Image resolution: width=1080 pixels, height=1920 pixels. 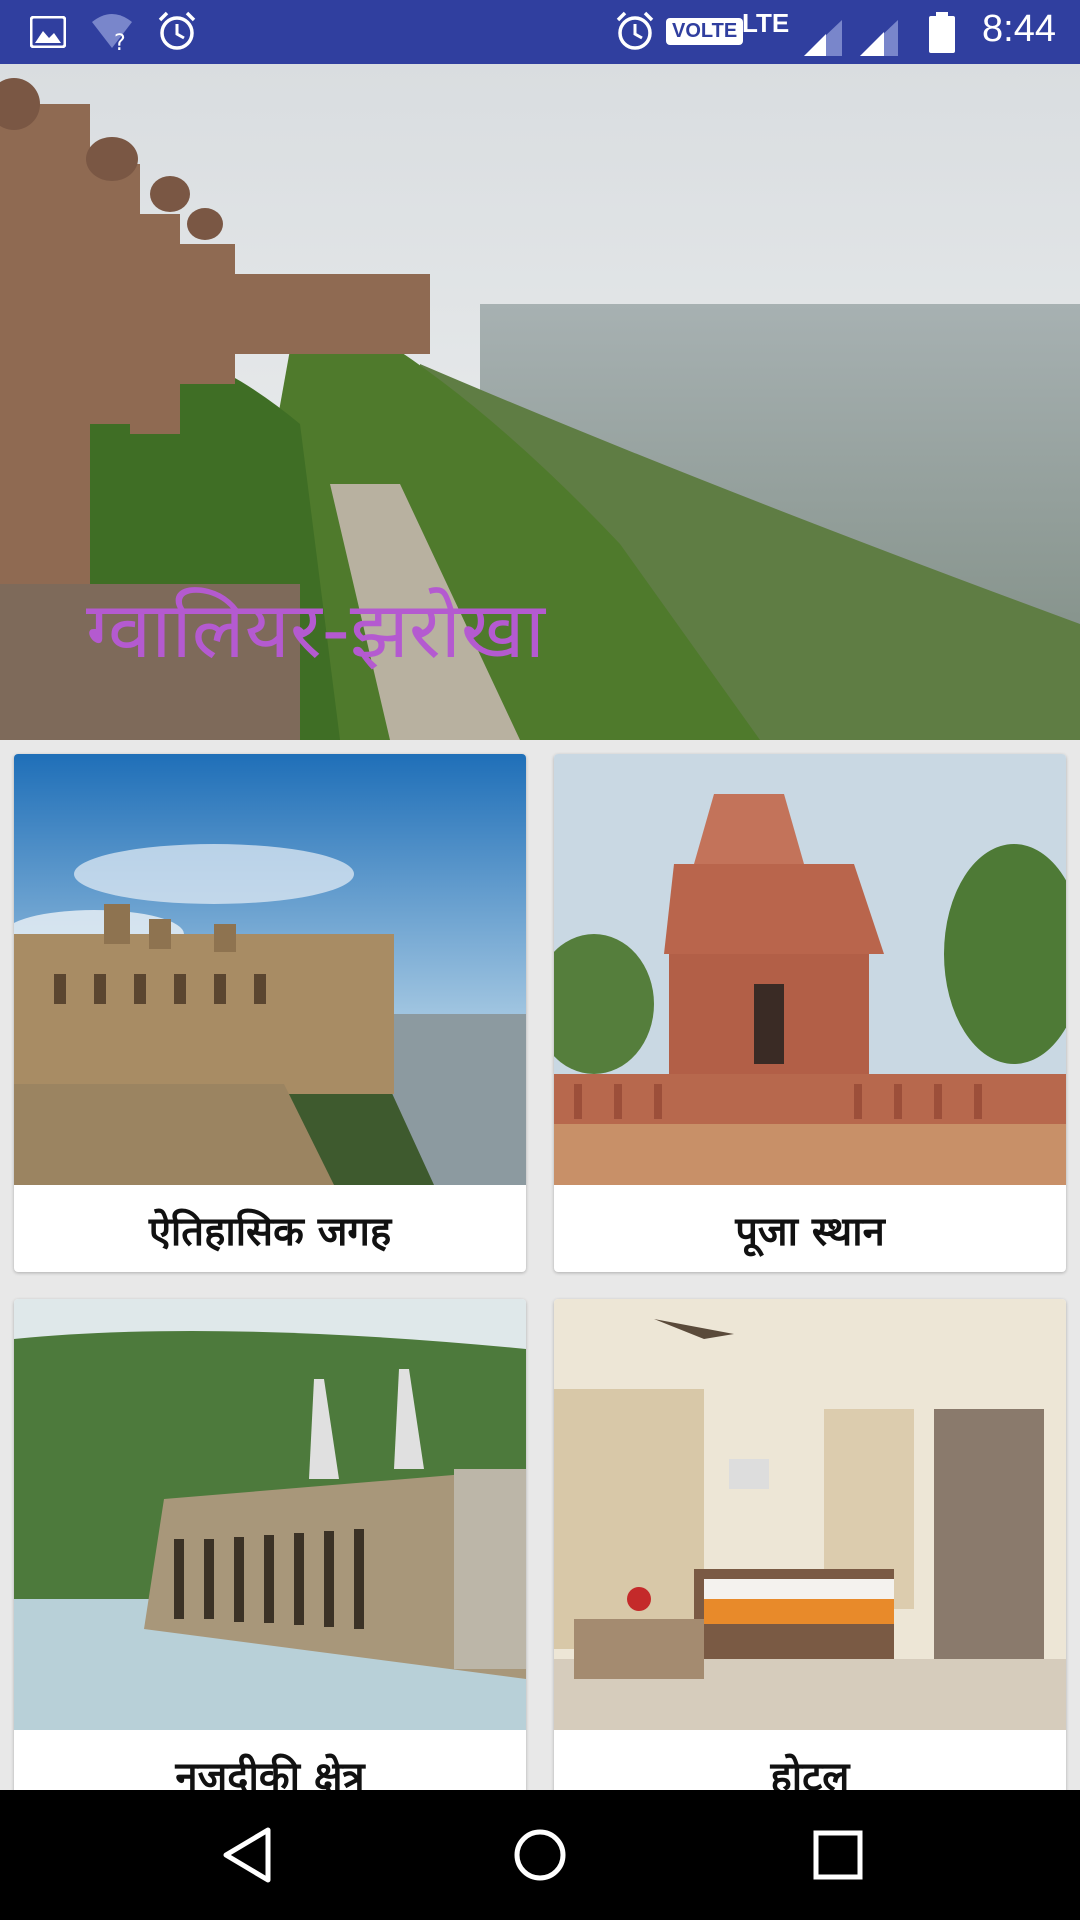 I want to click on hotels-image, so click(x=810, y=1514).